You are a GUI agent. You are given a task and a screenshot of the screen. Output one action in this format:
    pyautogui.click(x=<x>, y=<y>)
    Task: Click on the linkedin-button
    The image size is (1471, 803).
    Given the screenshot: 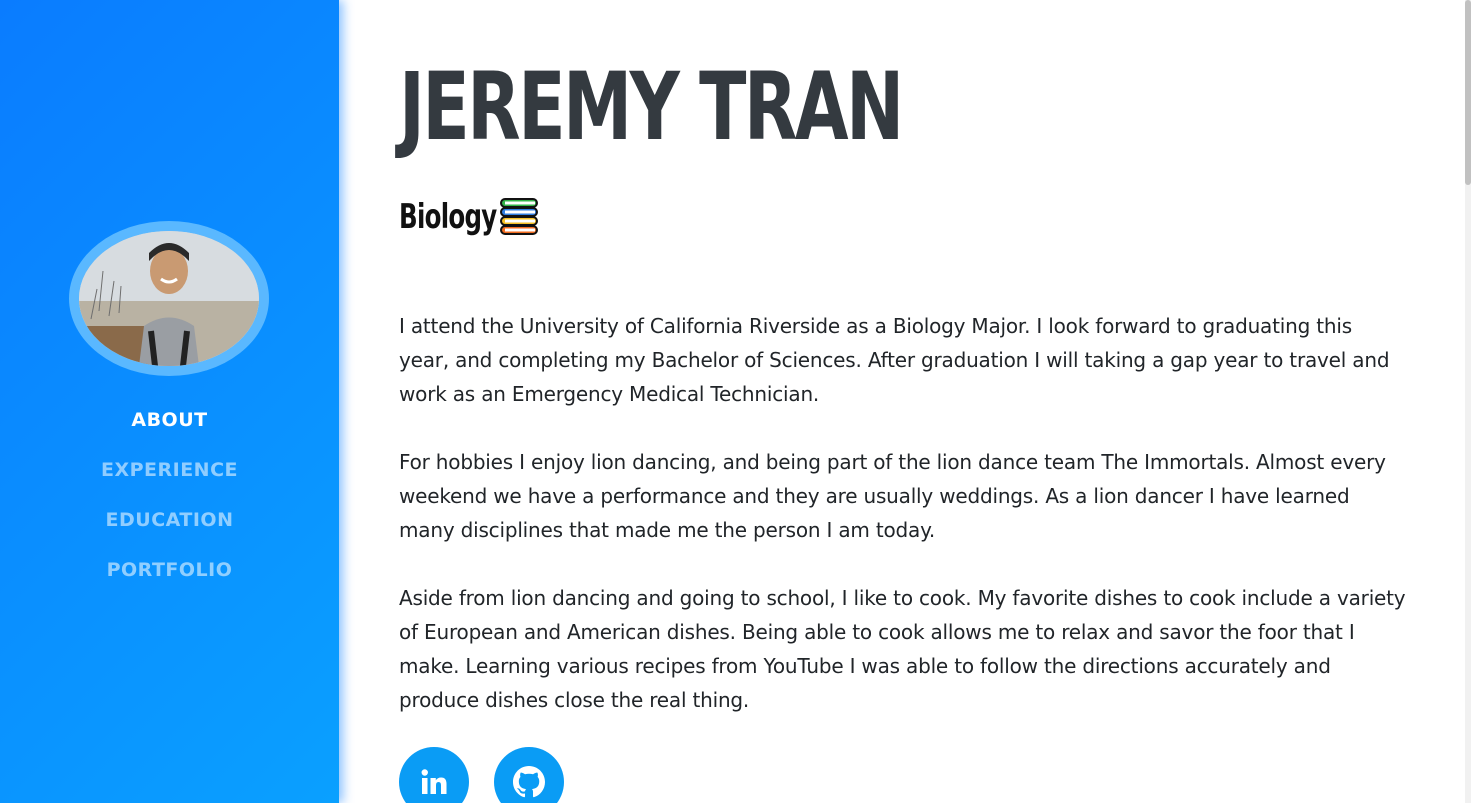 What is the action you would take?
    pyautogui.click(x=434, y=775)
    